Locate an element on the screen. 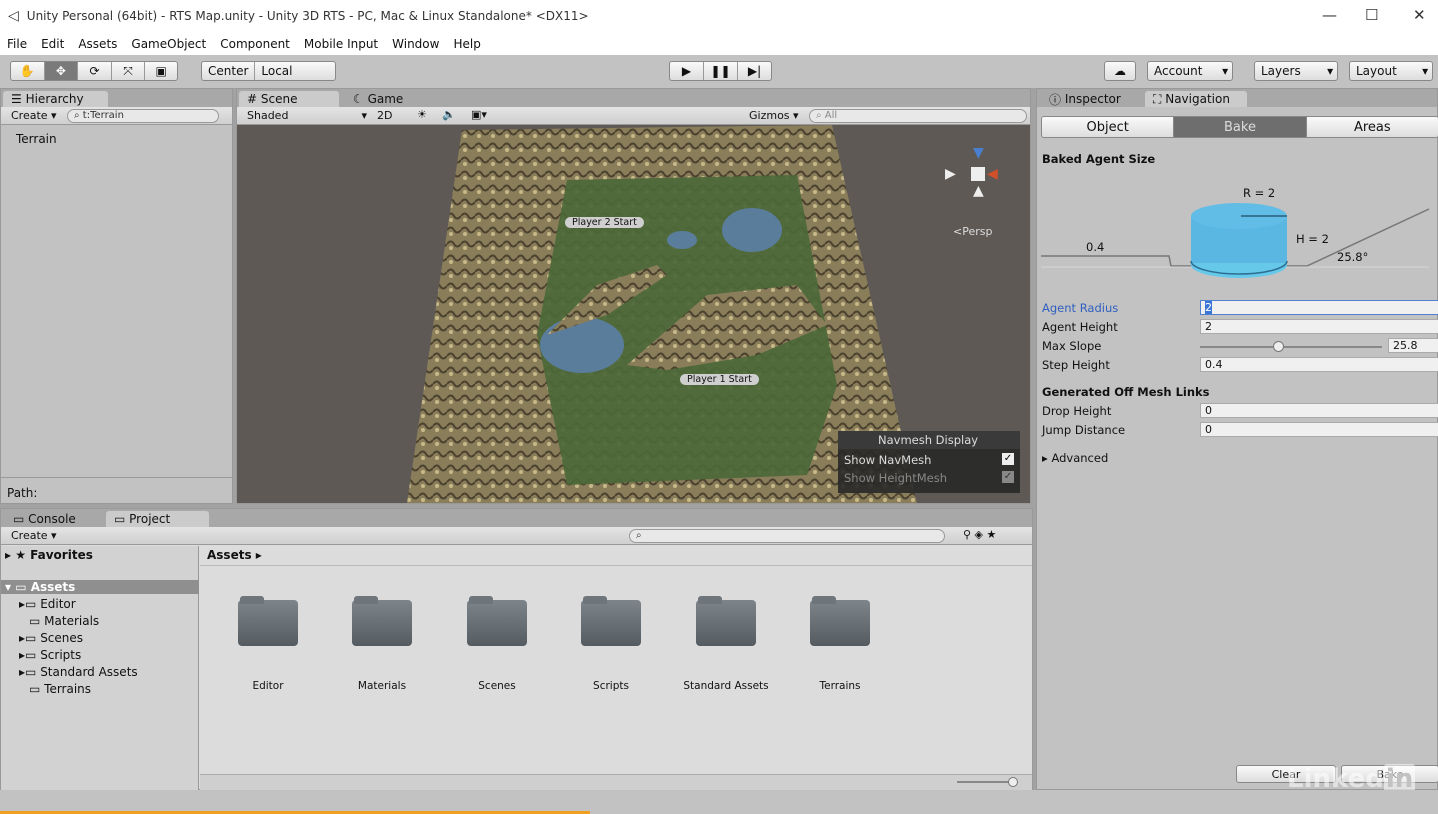 This screenshot has height=814, width=1438. folder-materials: Materials is located at coordinates (382, 644).